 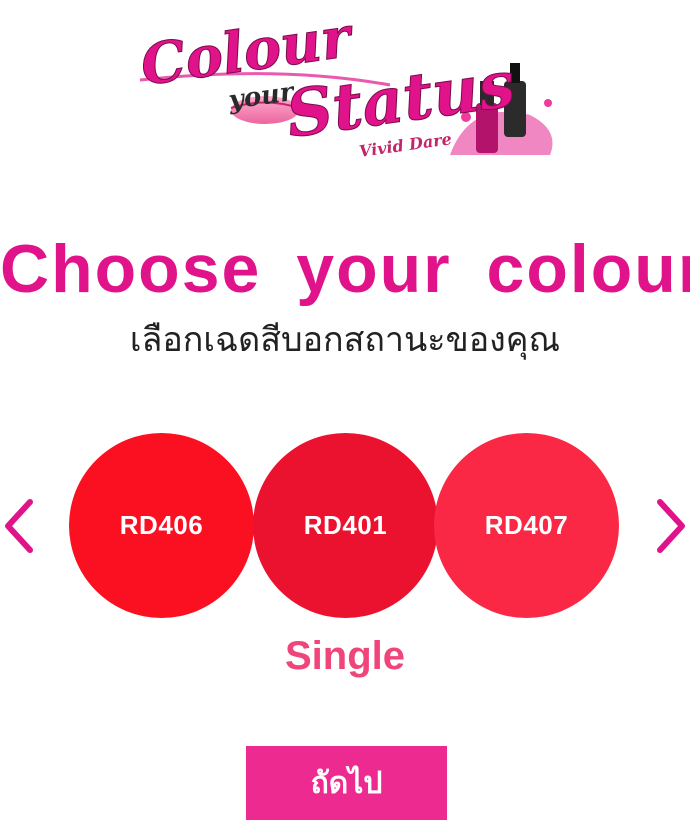 I want to click on mode-label: Single, so click(x=345, y=656).